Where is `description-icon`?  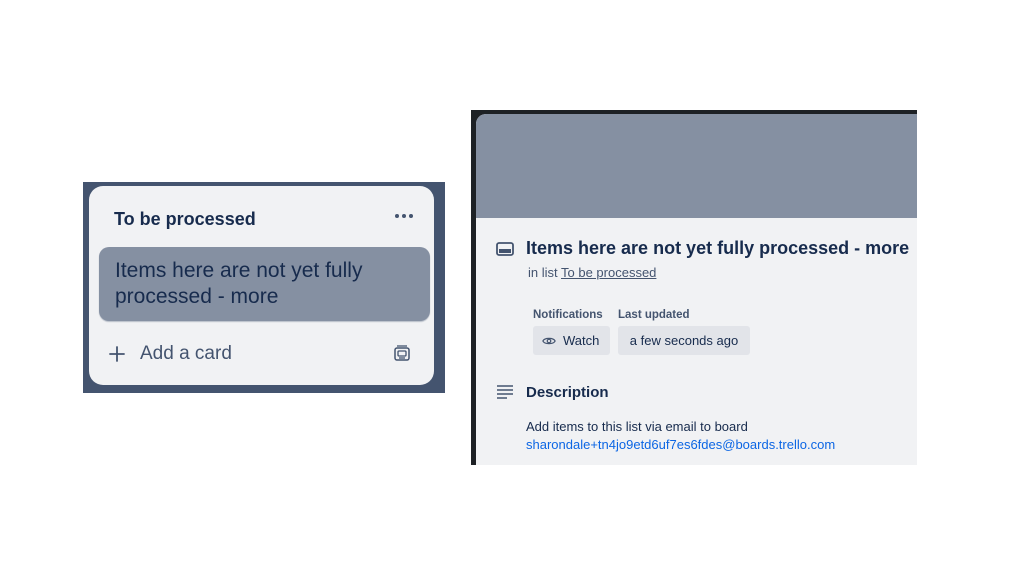 description-icon is located at coordinates (505, 392).